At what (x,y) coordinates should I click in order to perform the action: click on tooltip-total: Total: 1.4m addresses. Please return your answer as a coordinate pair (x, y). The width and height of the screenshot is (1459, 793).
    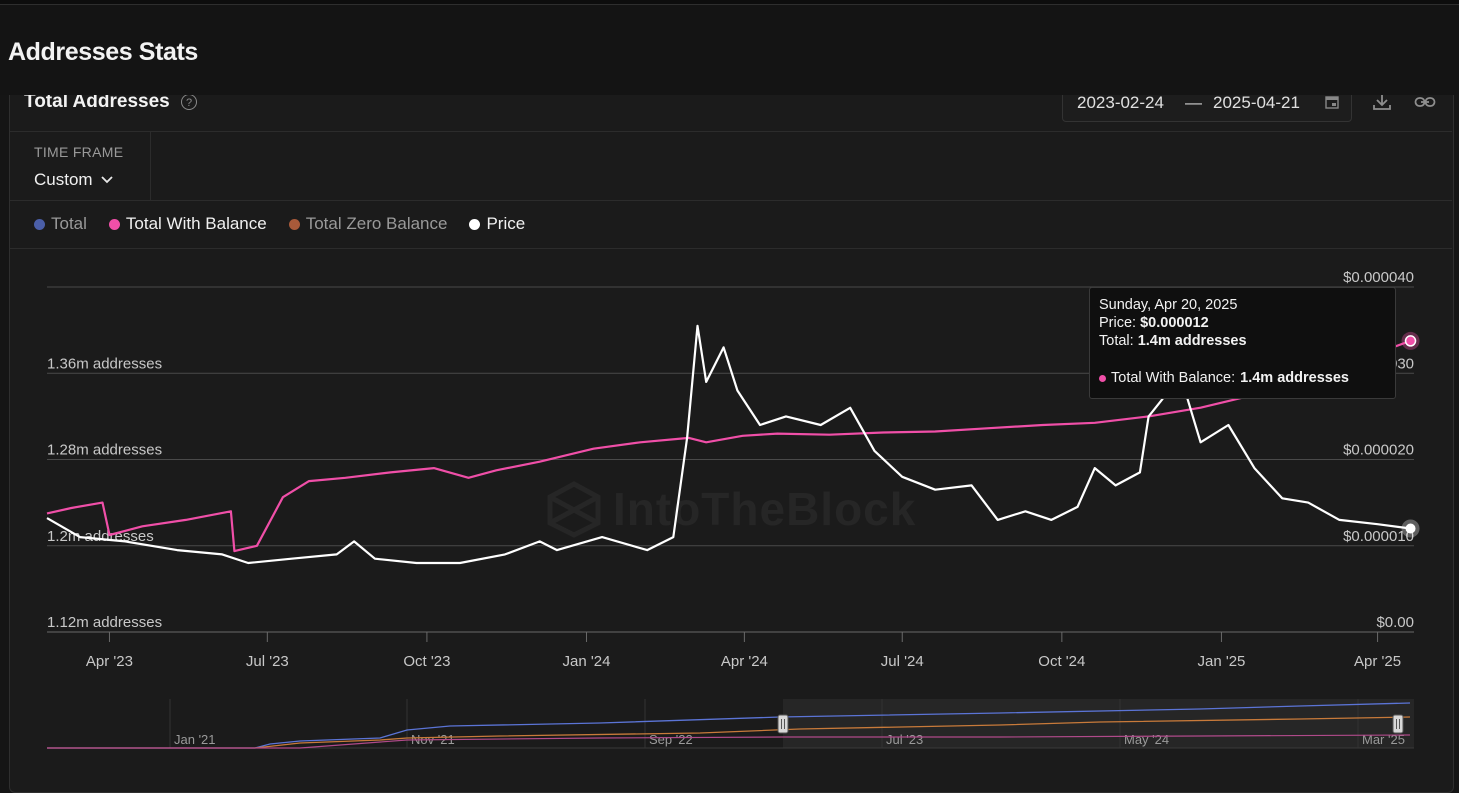
    Looking at the image, I should click on (1173, 341).